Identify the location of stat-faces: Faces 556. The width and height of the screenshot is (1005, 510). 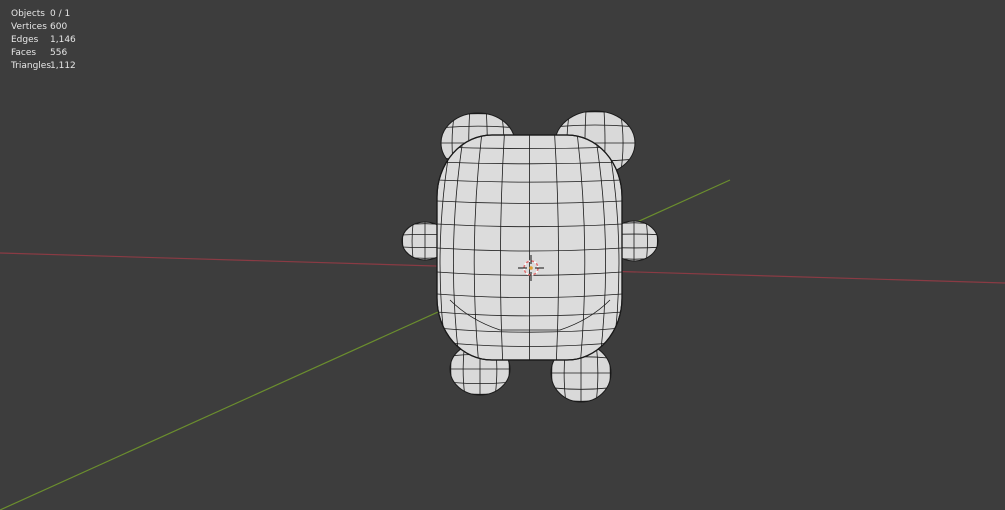
(43, 53).